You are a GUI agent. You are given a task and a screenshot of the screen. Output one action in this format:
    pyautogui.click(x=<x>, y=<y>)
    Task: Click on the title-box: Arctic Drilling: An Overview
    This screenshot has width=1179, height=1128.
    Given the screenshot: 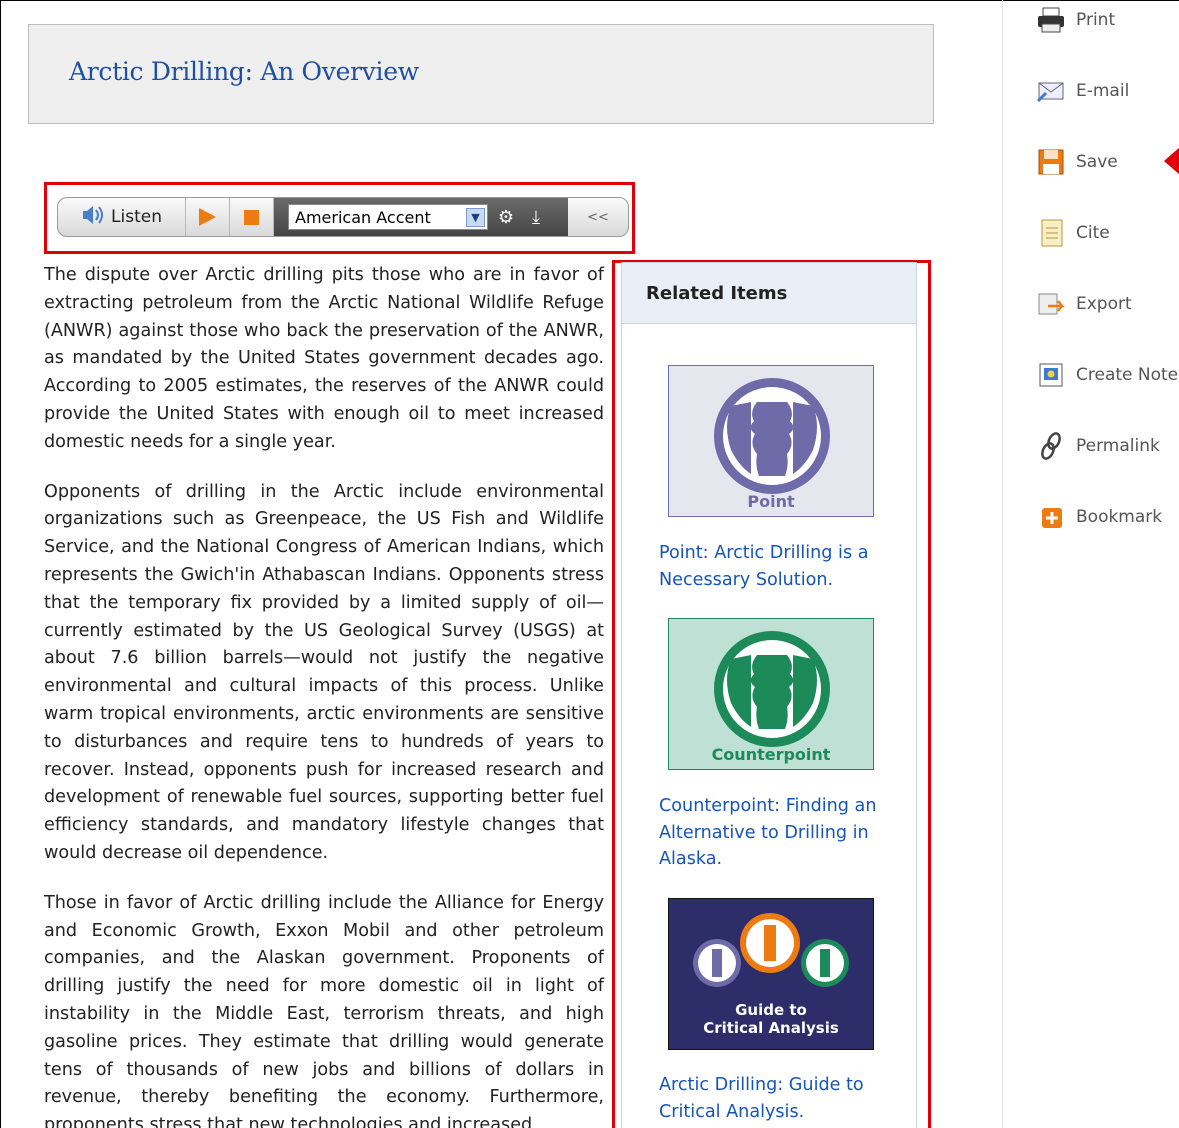 What is the action you would take?
    pyautogui.click(x=481, y=74)
    